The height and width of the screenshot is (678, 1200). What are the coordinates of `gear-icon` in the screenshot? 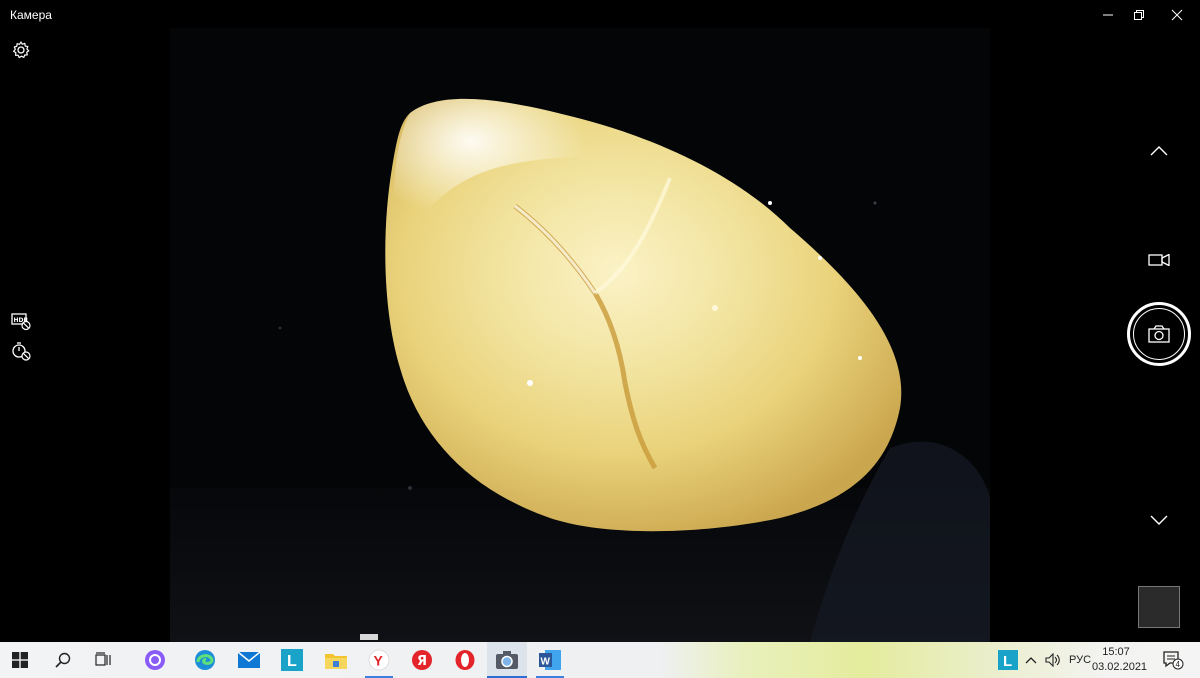 It's located at (21, 50).